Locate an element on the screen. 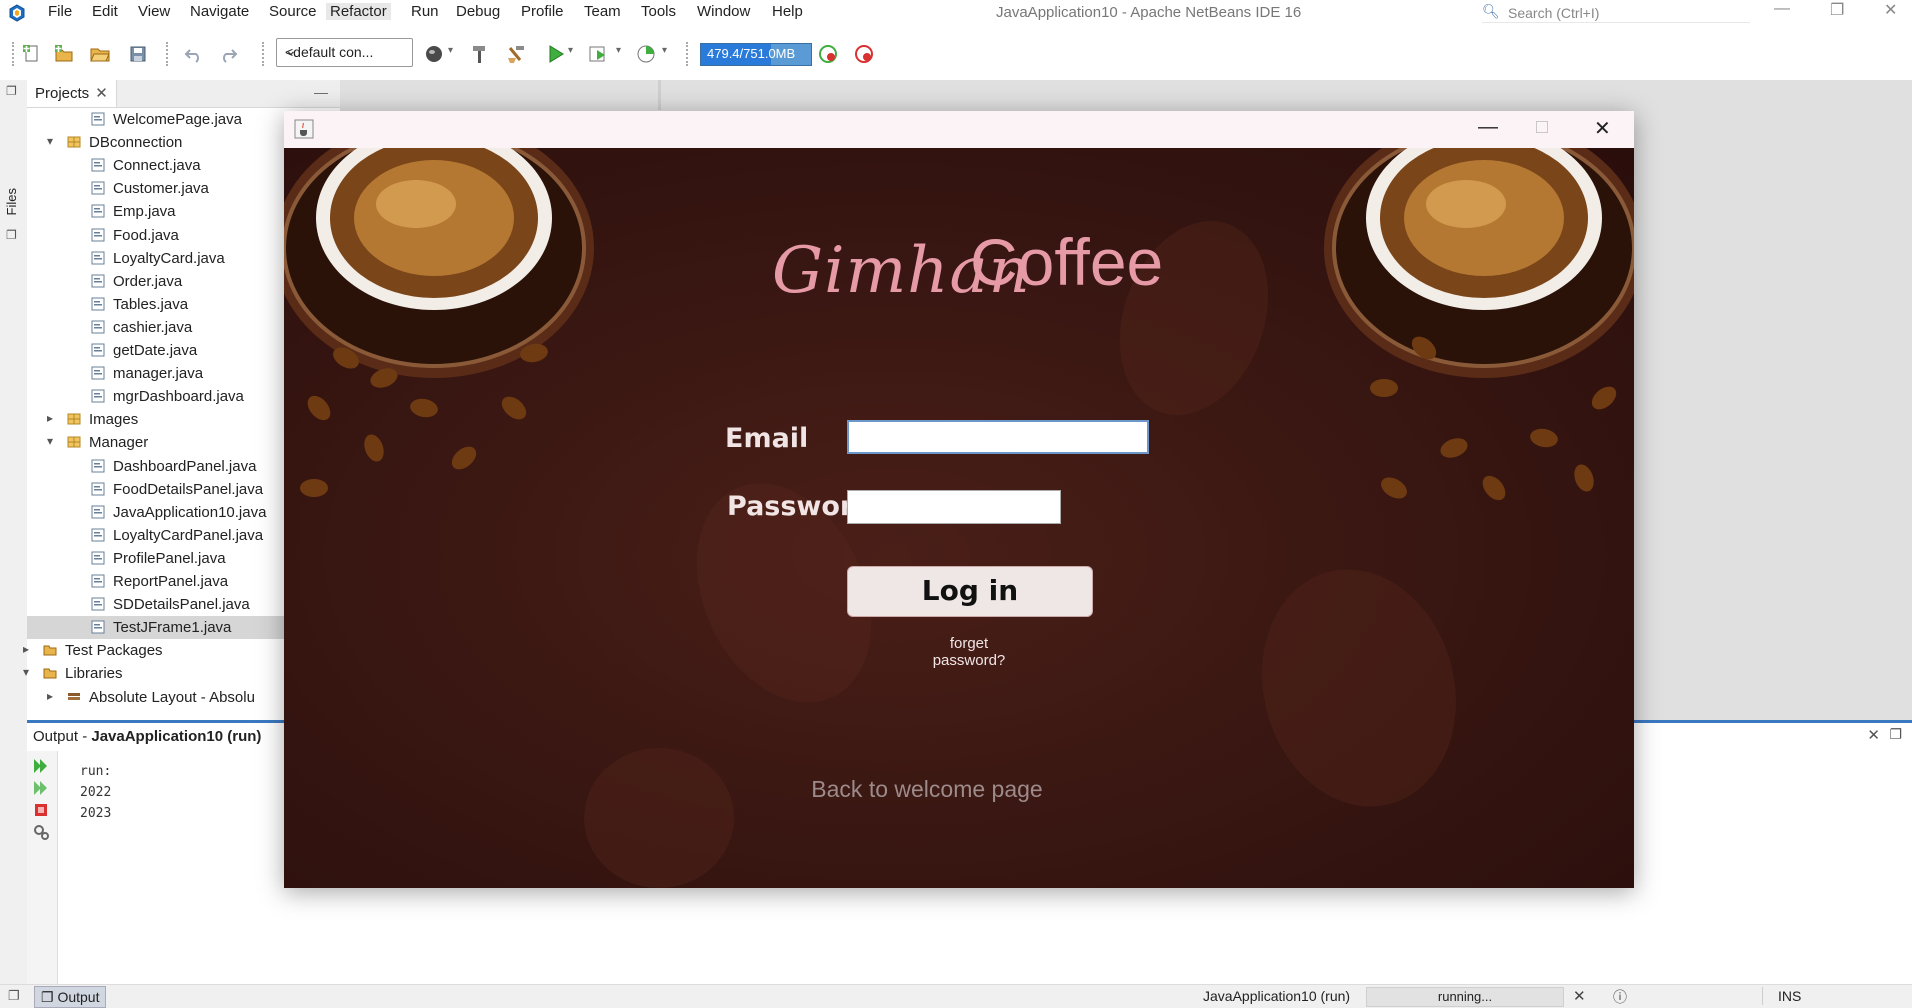  menu-view: View is located at coordinates (154, 11).